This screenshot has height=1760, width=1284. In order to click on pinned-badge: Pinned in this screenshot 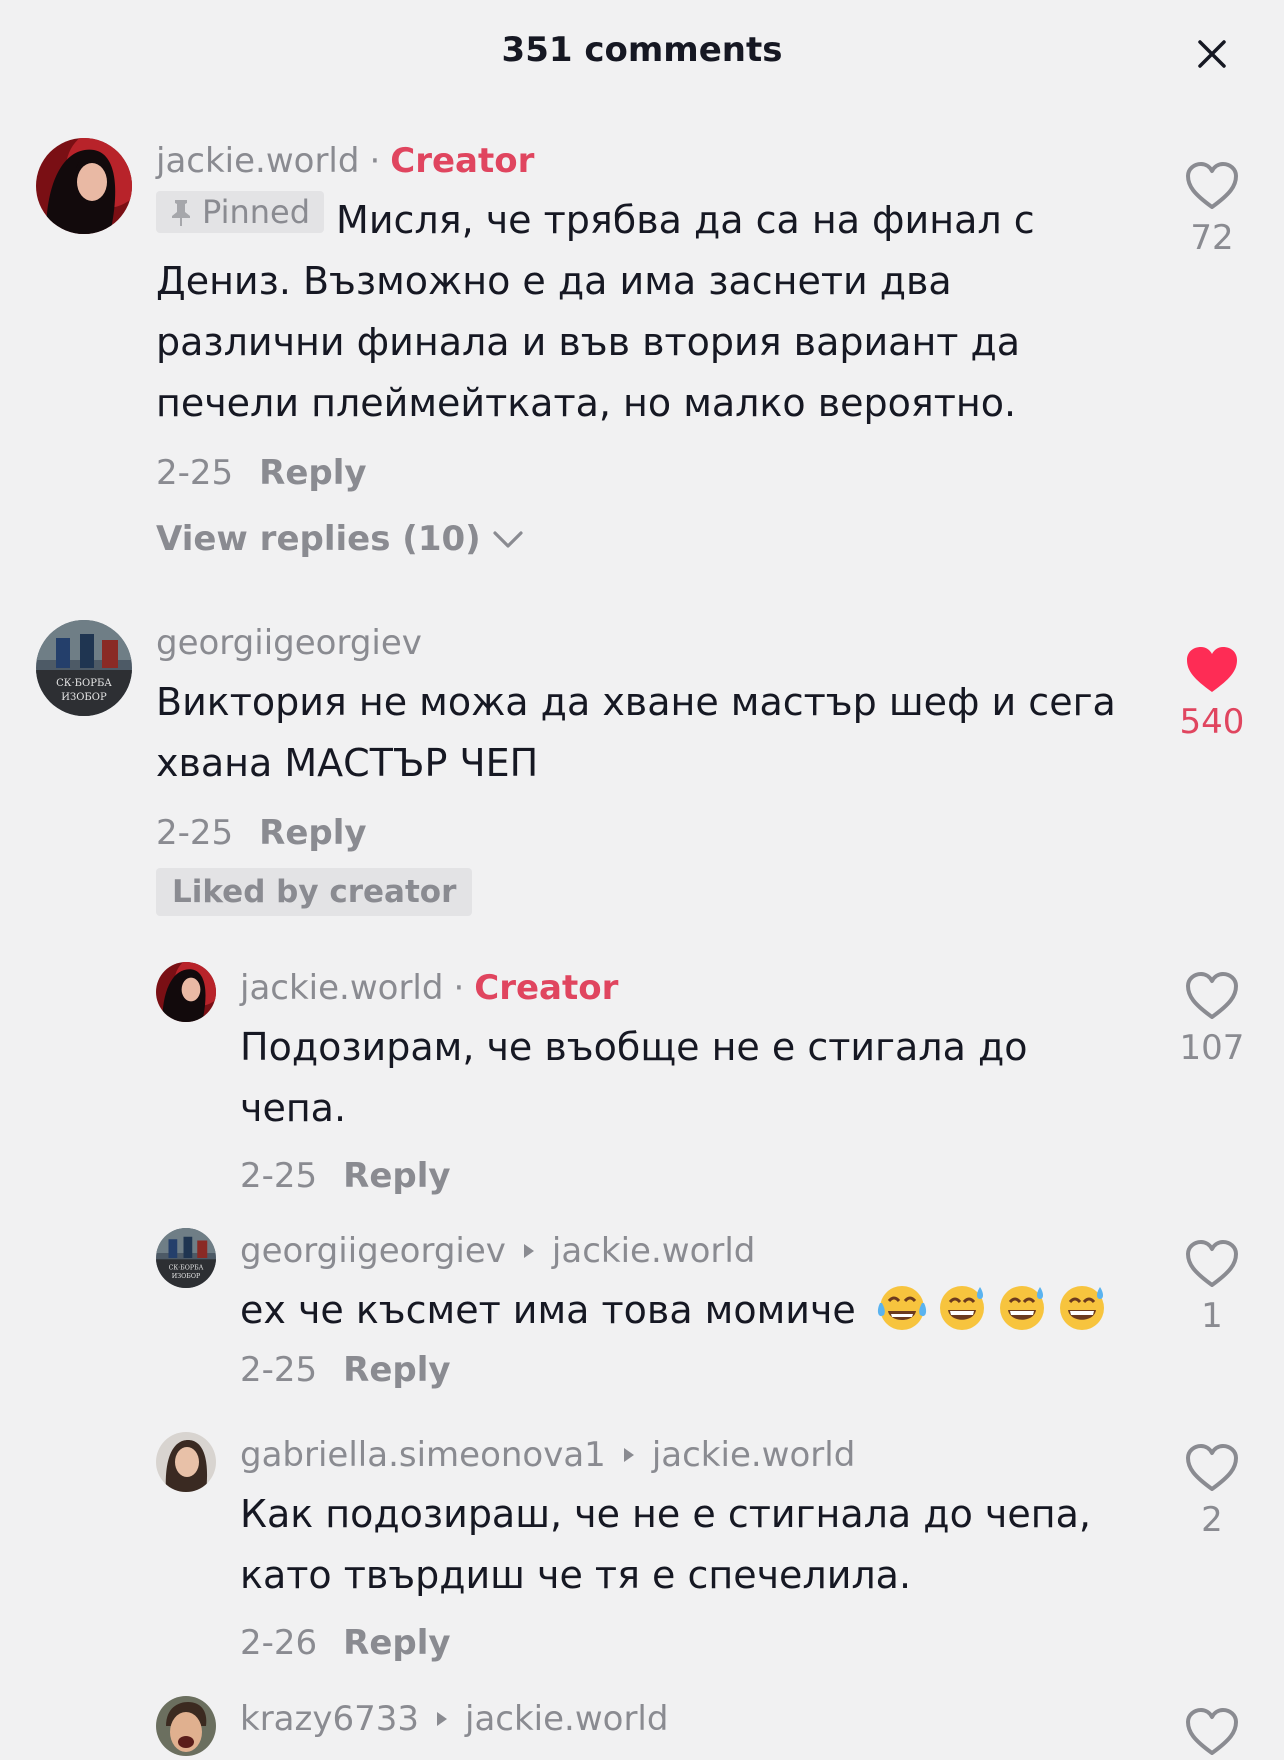, I will do `click(240, 212)`.